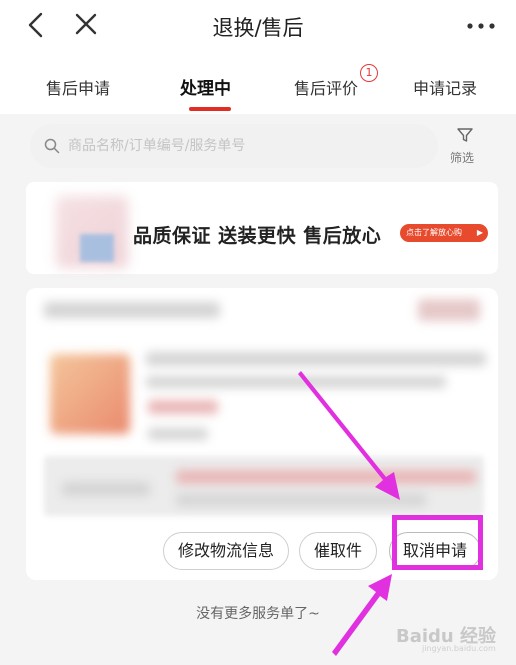 This screenshot has height=665, width=516. What do you see at coordinates (183, 407) in the screenshot?
I see `blurred-price` at bounding box center [183, 407].